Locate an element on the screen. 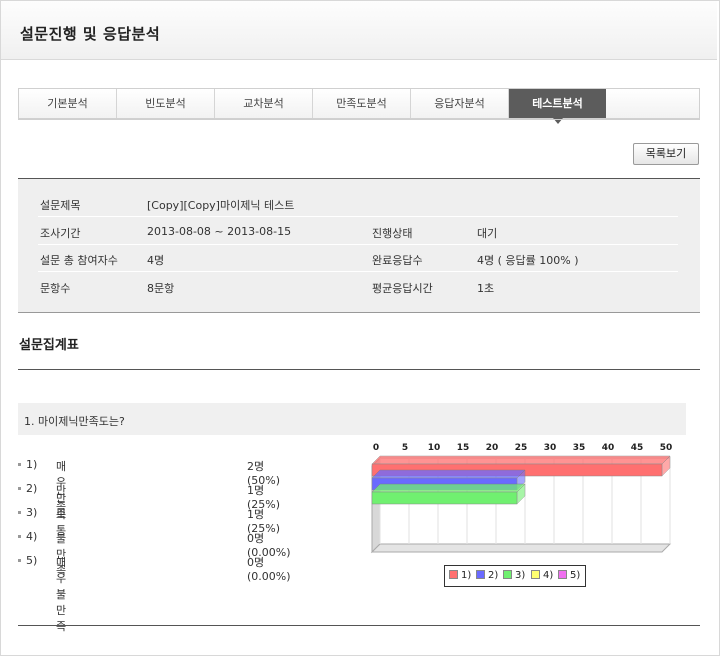  option-number: 5) is located at coordinates (32, 560).